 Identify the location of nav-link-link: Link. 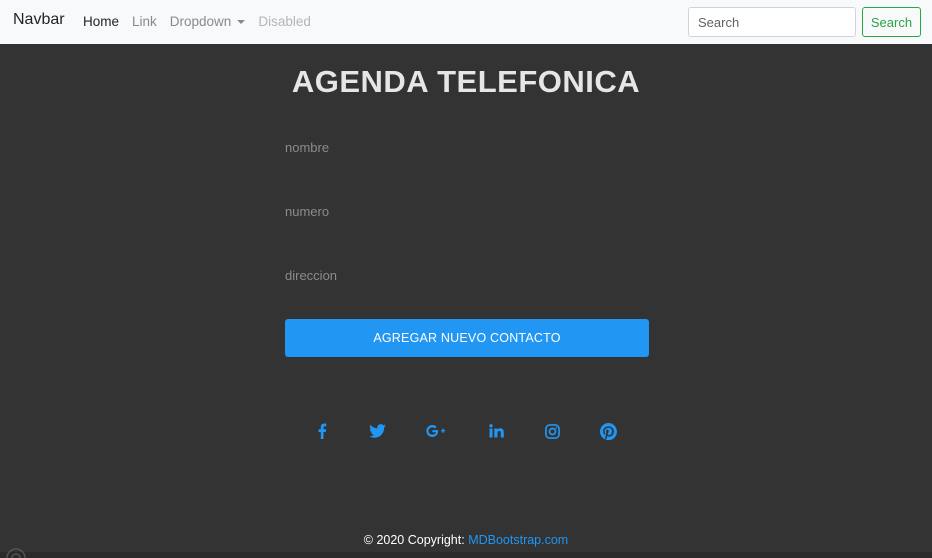
(144, 21).